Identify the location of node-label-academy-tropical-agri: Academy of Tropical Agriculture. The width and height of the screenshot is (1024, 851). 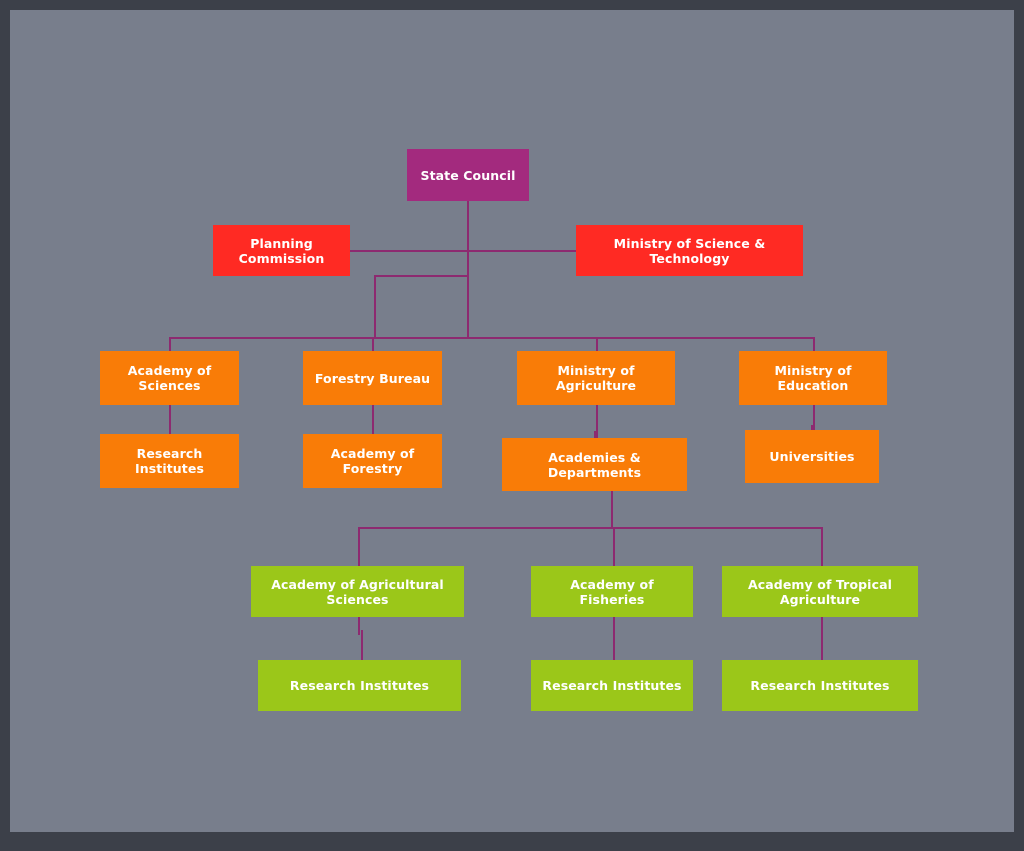
(819, 591).